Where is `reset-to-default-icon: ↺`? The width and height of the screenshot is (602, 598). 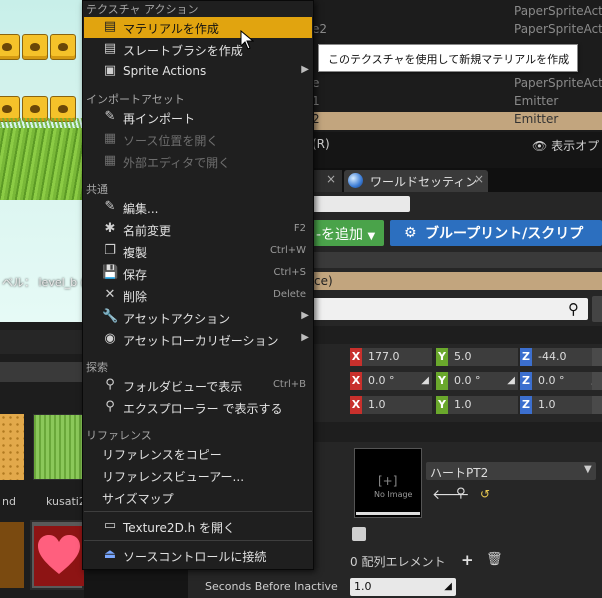 reset-to-default-icon: ↺ is located at coordinates (485, 494).